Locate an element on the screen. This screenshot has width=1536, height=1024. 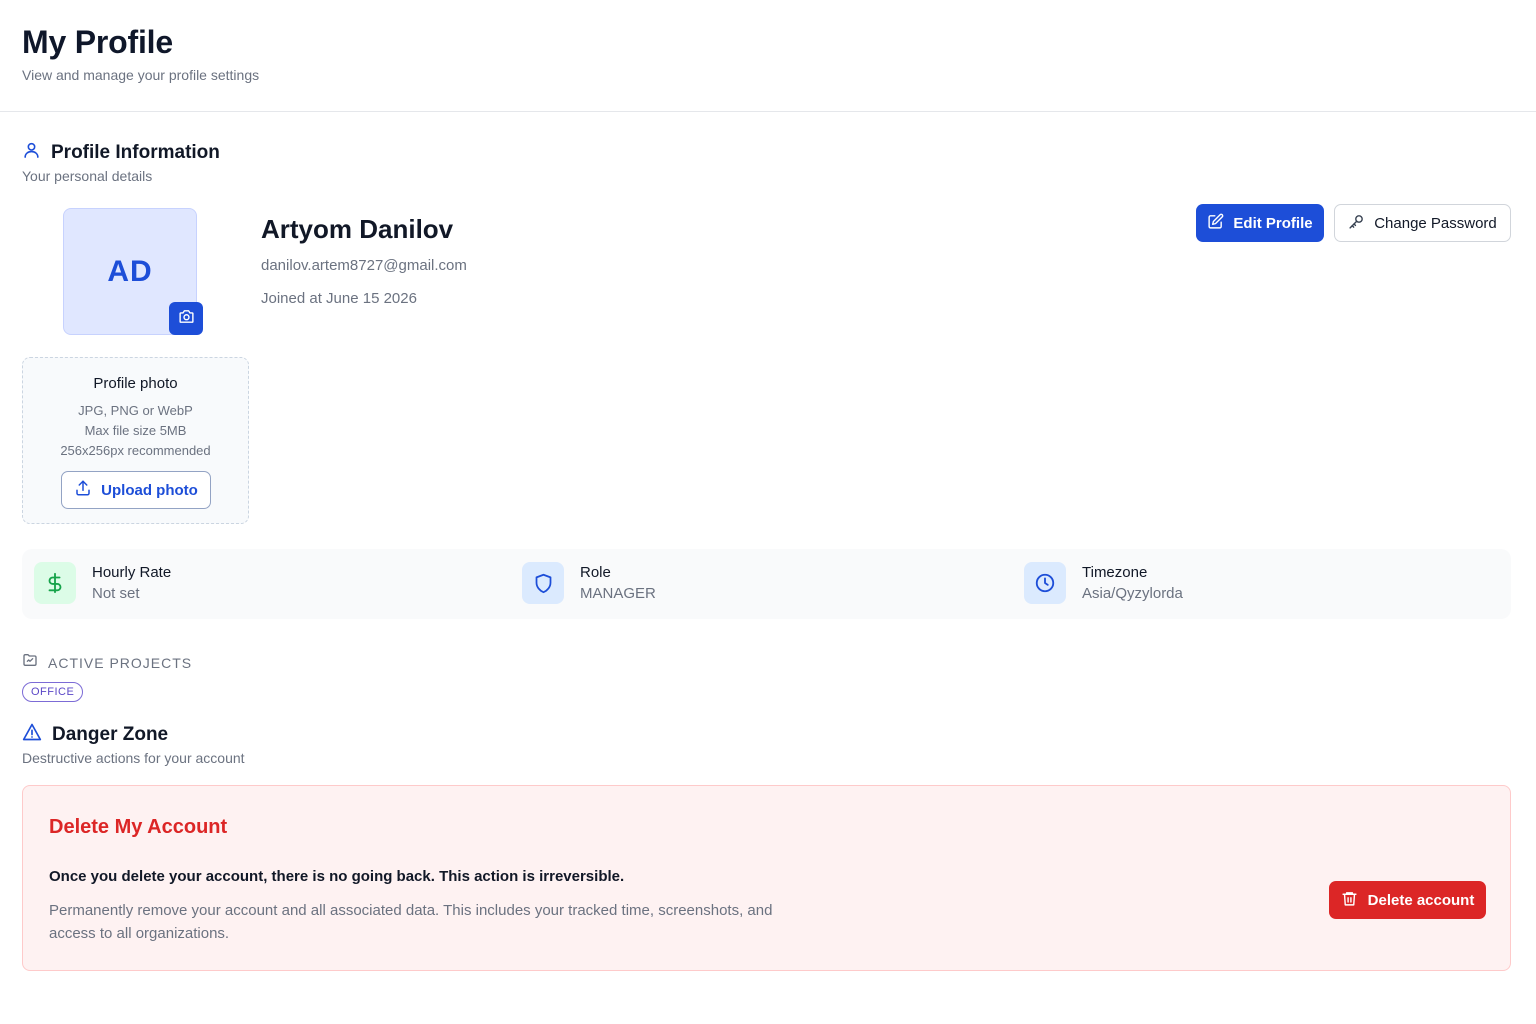
danger-zone-header: Danger Zone is located at coordinates (95, 734).